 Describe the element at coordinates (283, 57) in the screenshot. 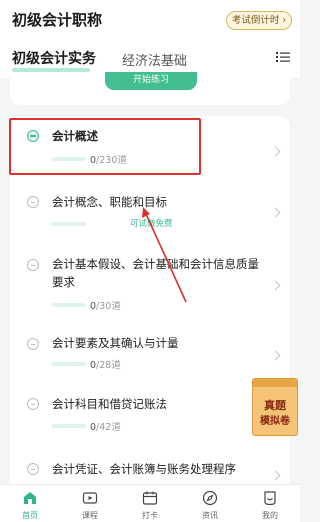

I see `list-menu-icon` at that location.